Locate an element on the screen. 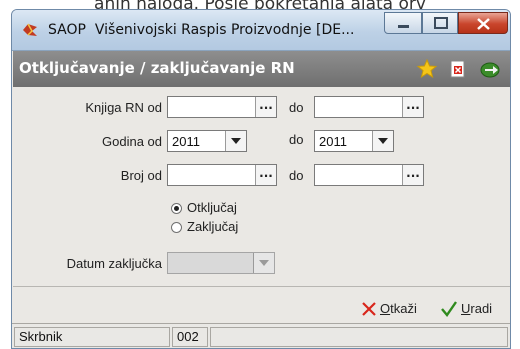 The width and height of the screenshot is (520, 349). star-icon is located at coordinates (427, 68).